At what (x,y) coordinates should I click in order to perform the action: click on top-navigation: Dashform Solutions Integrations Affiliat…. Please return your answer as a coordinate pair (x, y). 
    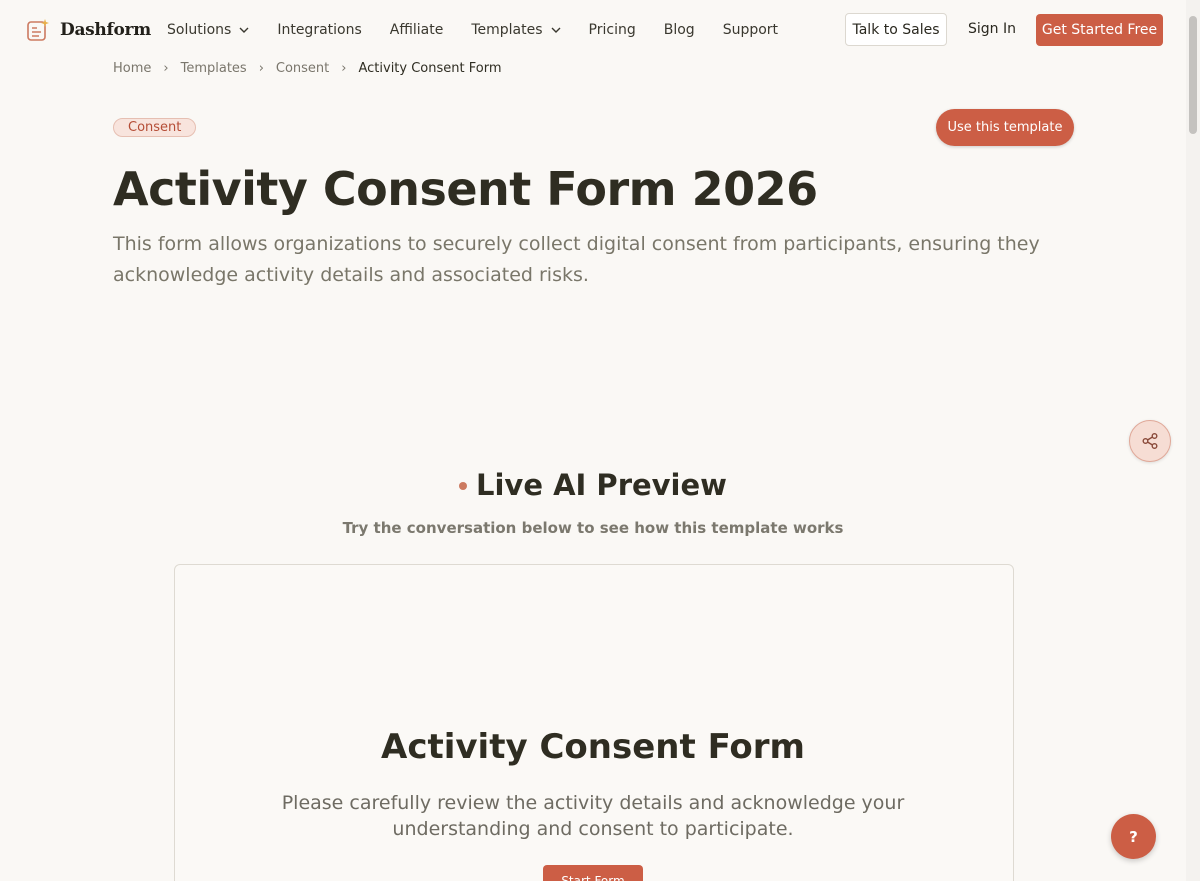
    Looking at the image, I should click on (593, 30).